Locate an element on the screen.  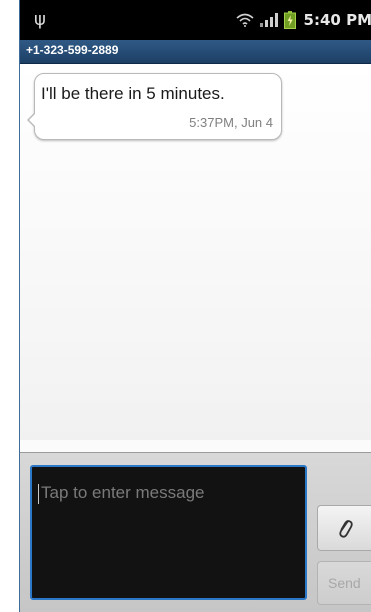
status-icons: 5:40 PM is located at coordinates (303, 20).